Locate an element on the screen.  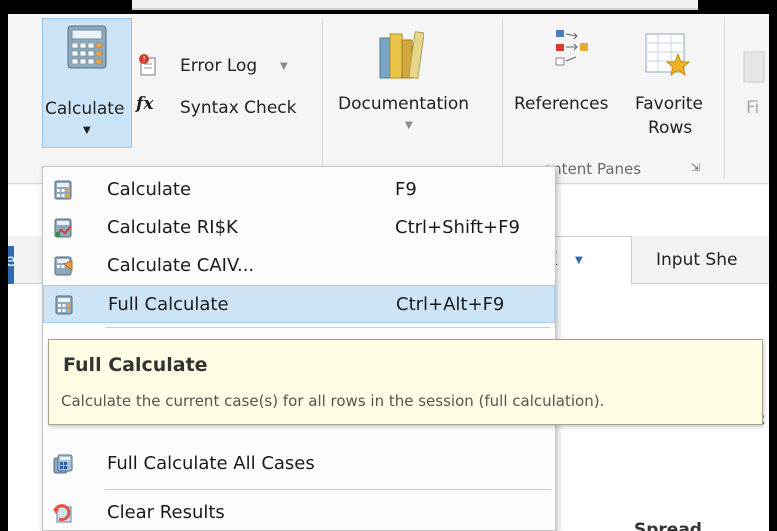
references-icon is located at coordinates (571, 48).